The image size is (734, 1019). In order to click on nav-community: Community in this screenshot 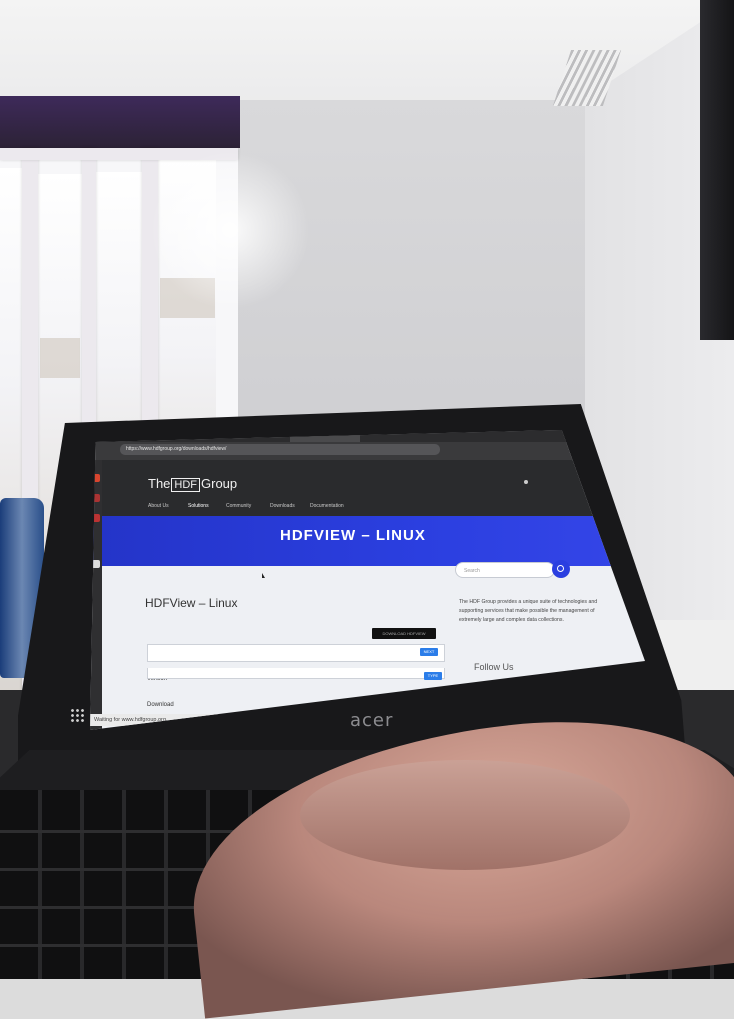, I will do `click(238, 506)`.